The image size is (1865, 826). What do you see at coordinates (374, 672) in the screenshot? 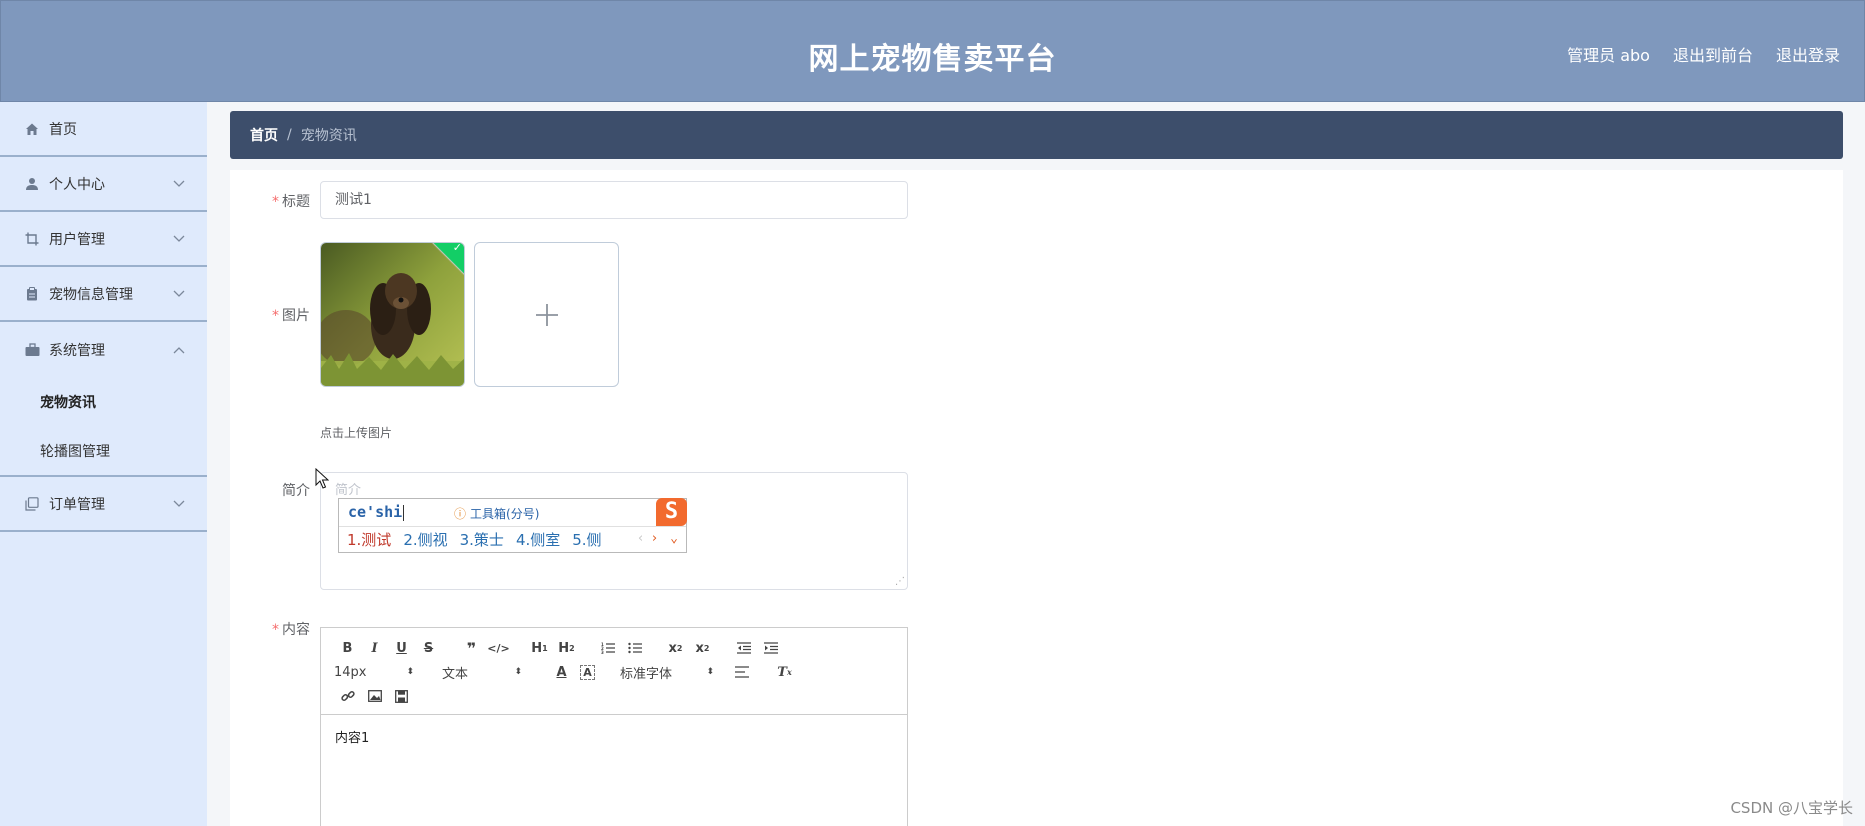
I see `font-size-select: 14px ⬍` at bounding box center [374, 672].